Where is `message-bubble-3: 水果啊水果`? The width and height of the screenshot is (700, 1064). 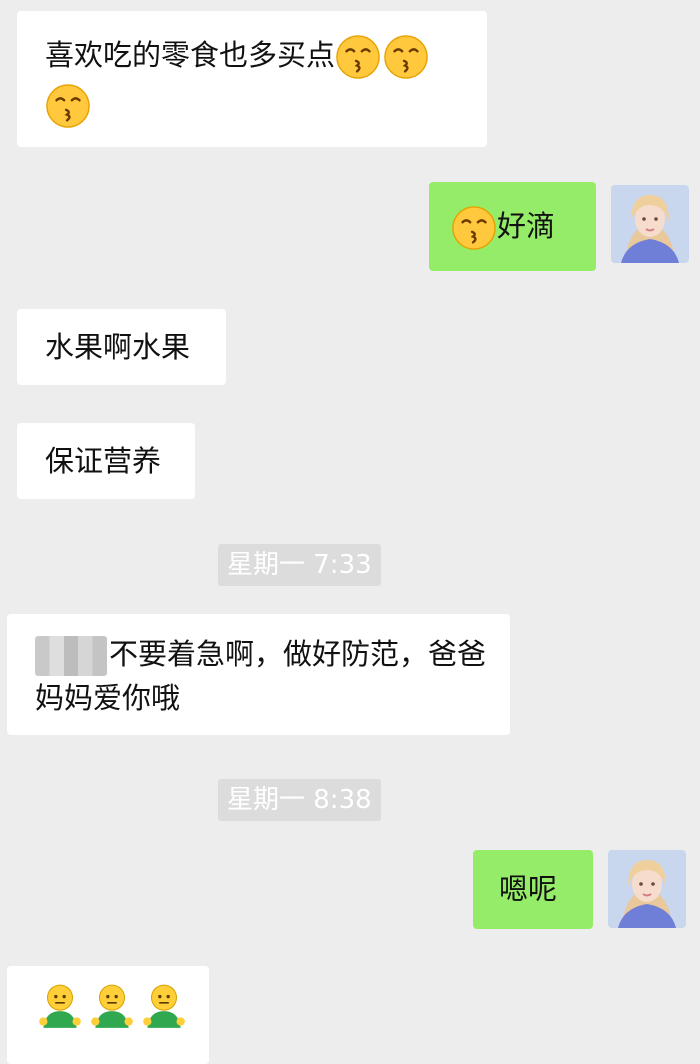
message-bubble-3: 水果啊水果 is located at coordinates (121, 347).